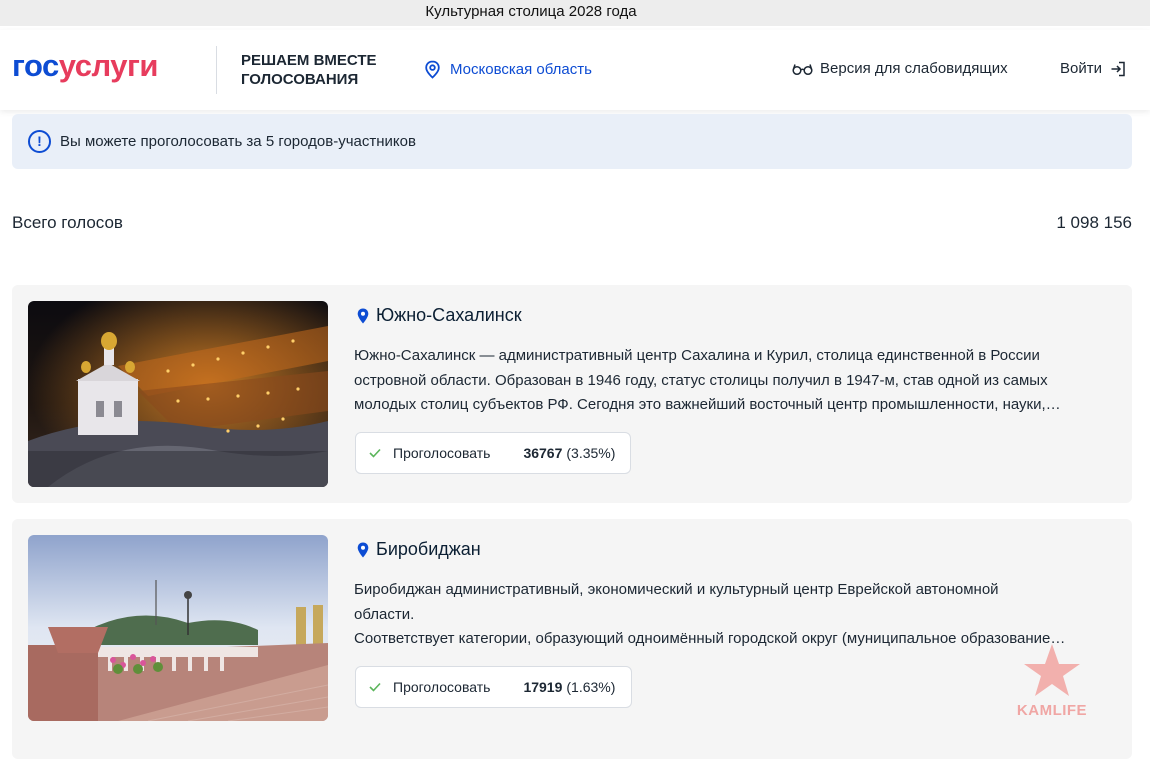 The height and width of the screenshot is (759, 1150). What do you see at coordinates (543, 453) in the screenshot?
I see `vote-count: 36767` at bounding box center [543, 453].